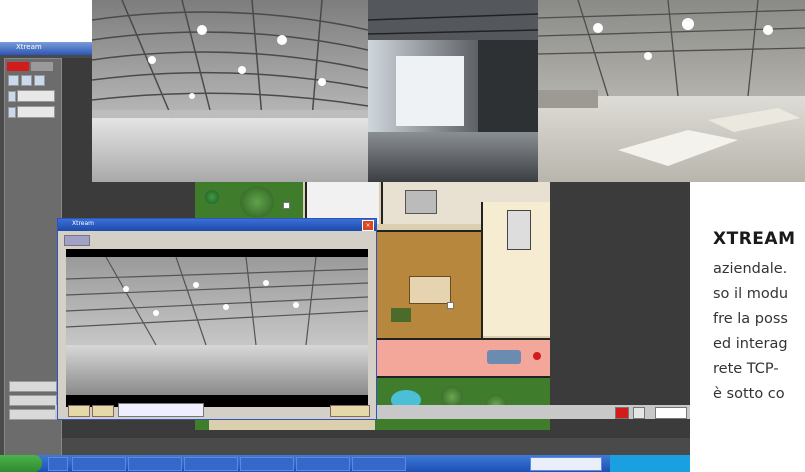 The height and width of the screenshot is (472, 805). I want to click on os-taskbar, so click(345, 463).